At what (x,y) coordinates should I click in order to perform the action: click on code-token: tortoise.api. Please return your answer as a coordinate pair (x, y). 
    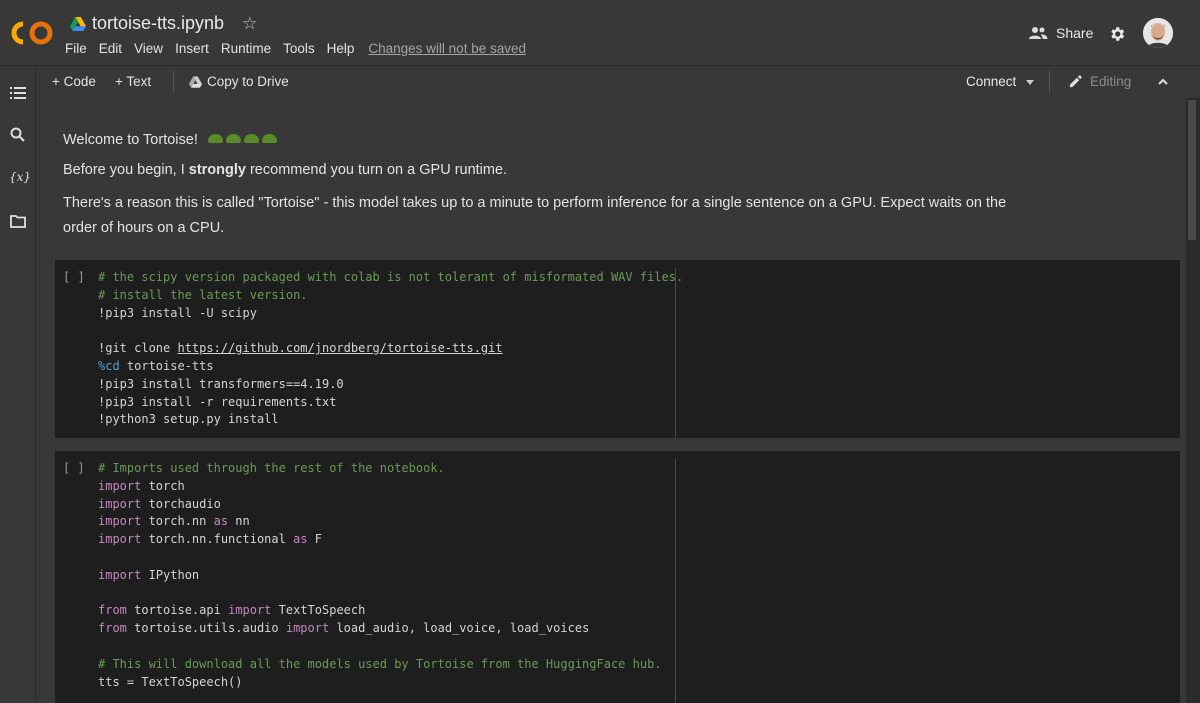
    Looking at the image, I should click on (177, 610).